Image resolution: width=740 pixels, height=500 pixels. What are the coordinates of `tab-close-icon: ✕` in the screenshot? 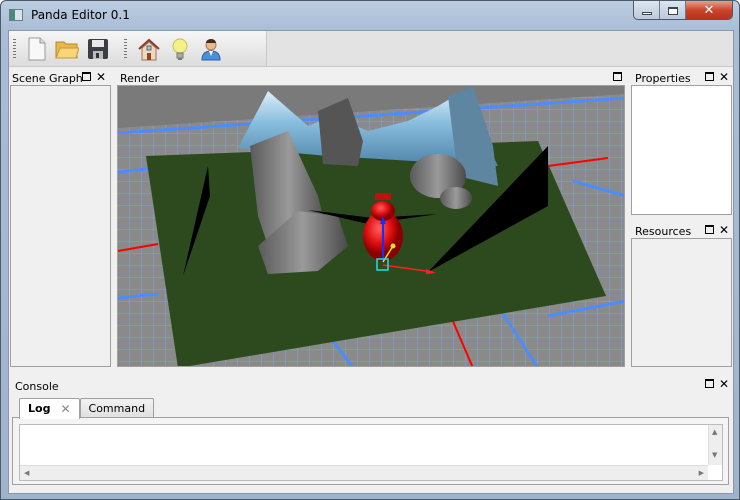 It's located at (65, 410).